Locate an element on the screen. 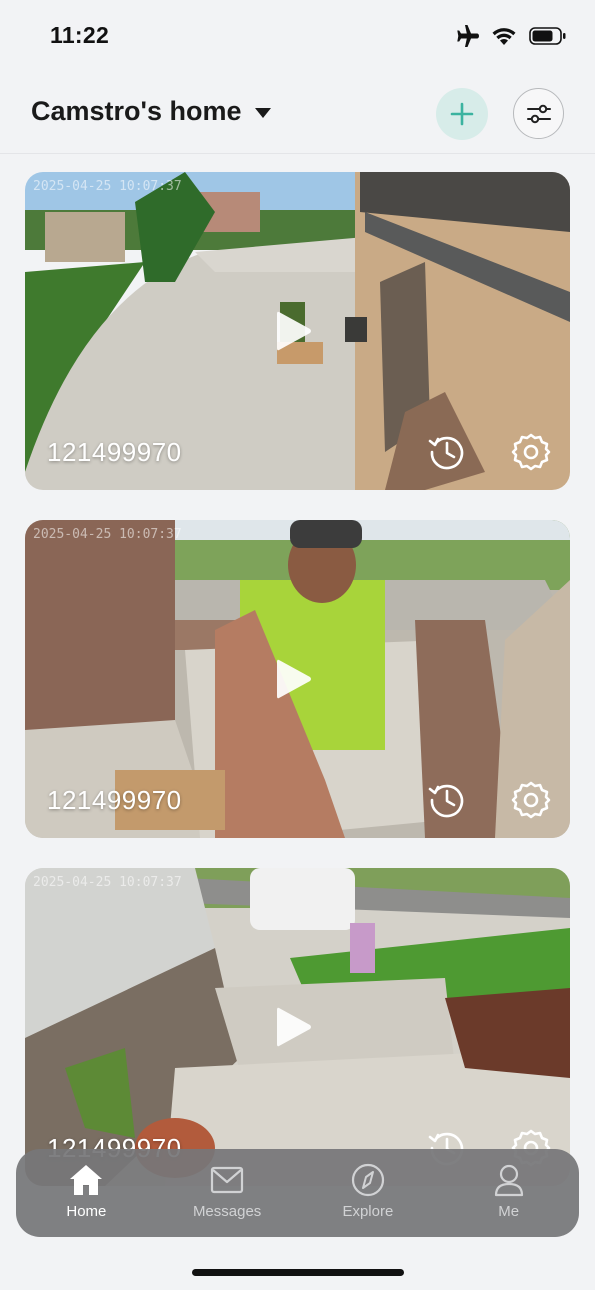  home-title: Camstro's home is located at coordinates (136, 111).